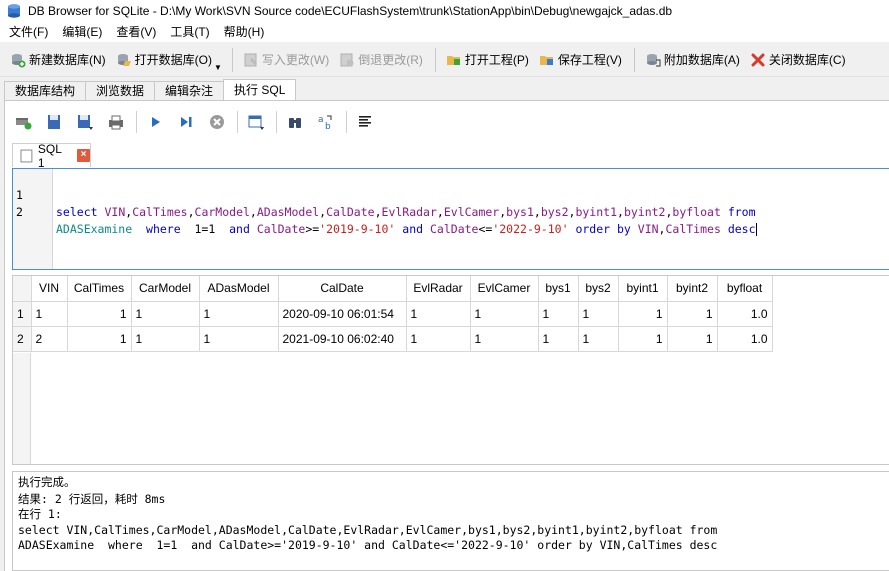 This screenshot has height=571, width=889. I want to click on cell-vin: 2, so click(49, 339).